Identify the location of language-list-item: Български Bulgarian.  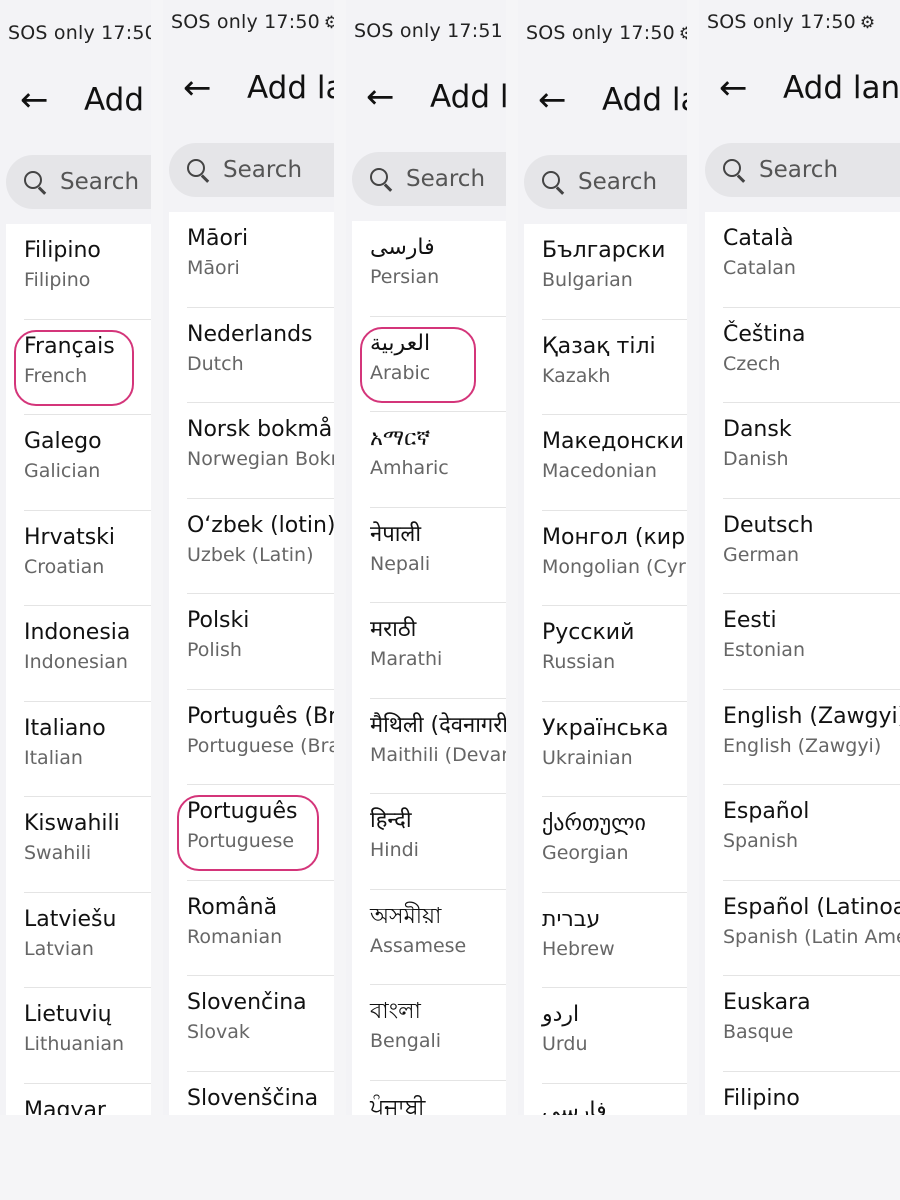
(614, 272).